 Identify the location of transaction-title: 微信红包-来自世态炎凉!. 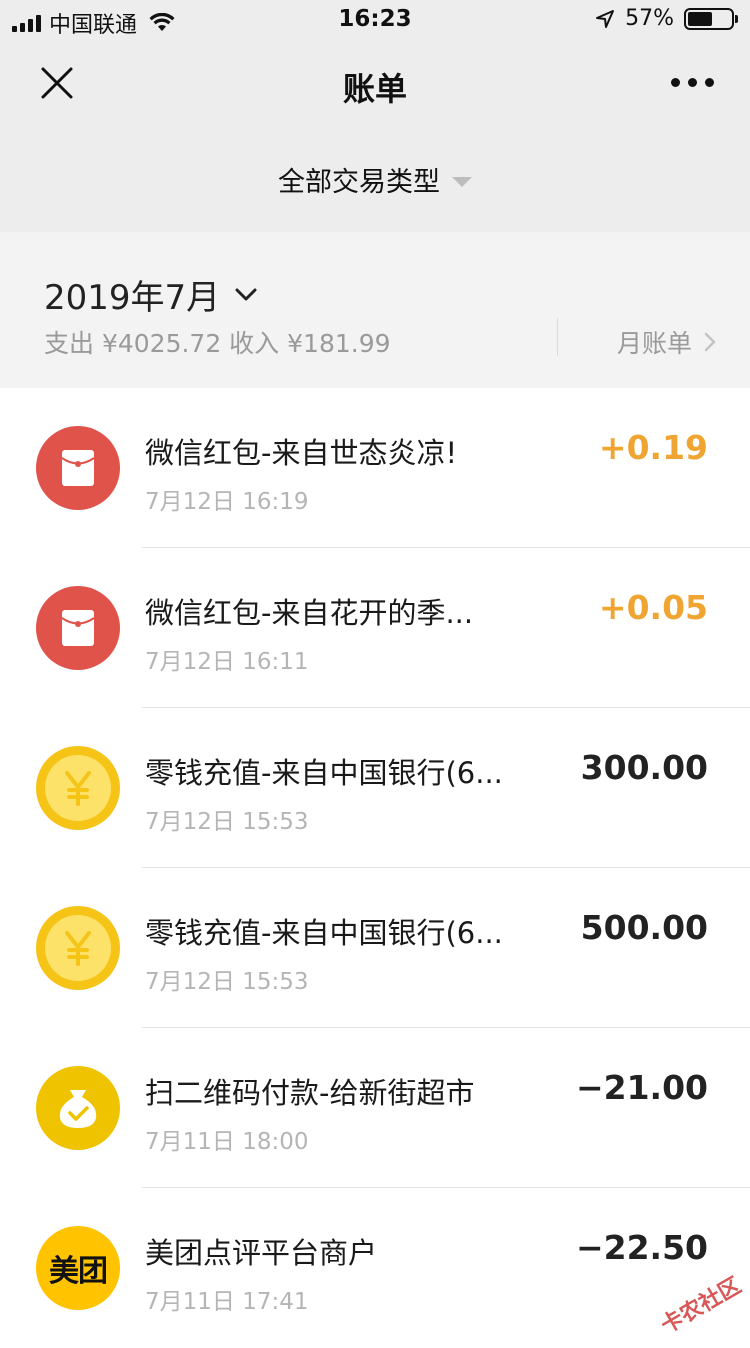
(301, 453).